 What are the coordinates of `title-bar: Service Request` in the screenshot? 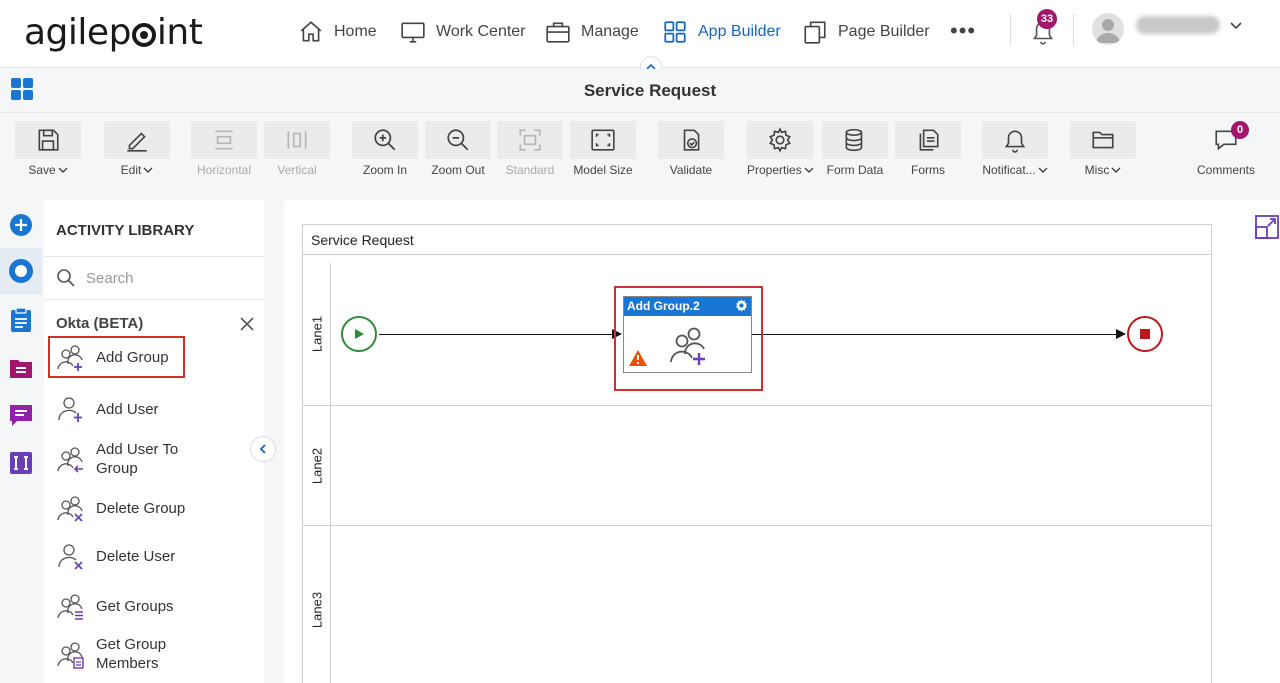 It's located at (640, 90).